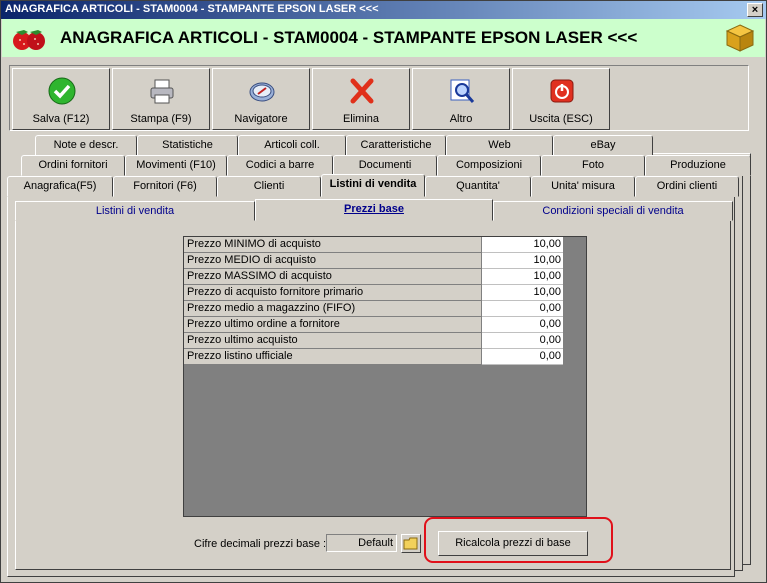  What do you see at coordinates (562, 91) in the screenshot?
I see `power-icon` at bounding box center [562, 91].